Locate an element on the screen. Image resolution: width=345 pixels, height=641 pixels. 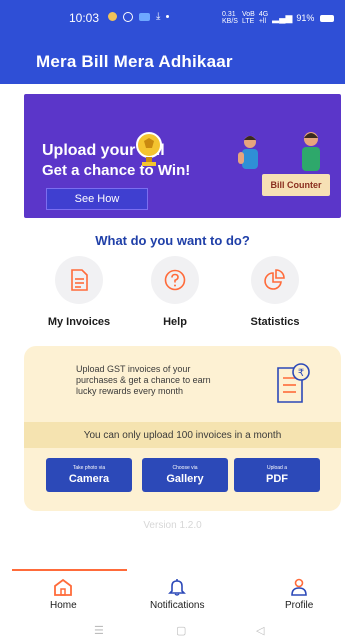
invoice-icon-container is located at coordinates (79, 280).